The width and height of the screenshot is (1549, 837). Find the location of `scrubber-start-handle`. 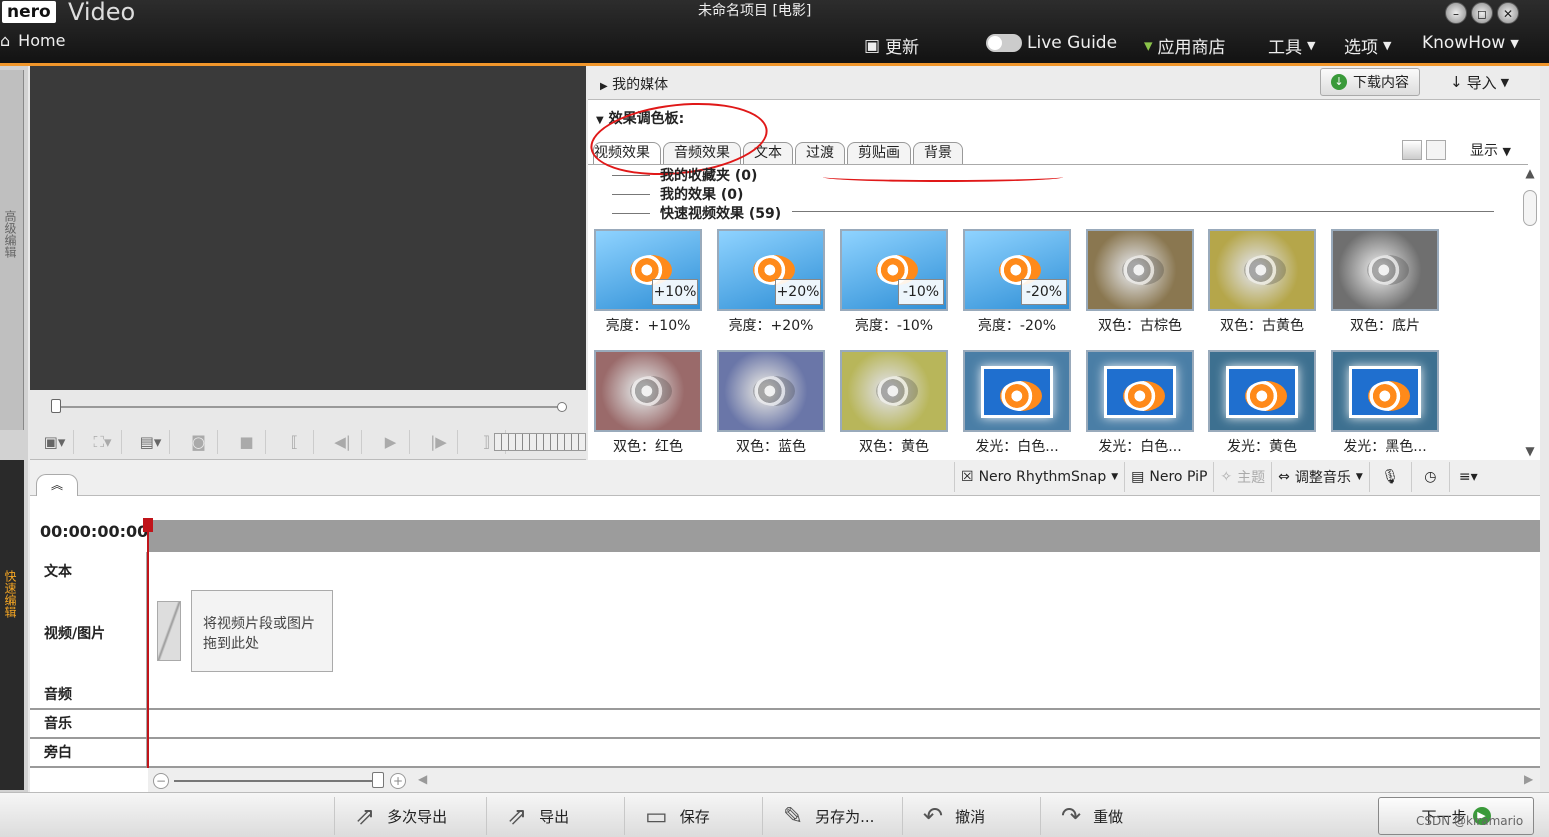

scrubber-start-handle is located at coordinates (56, 406).